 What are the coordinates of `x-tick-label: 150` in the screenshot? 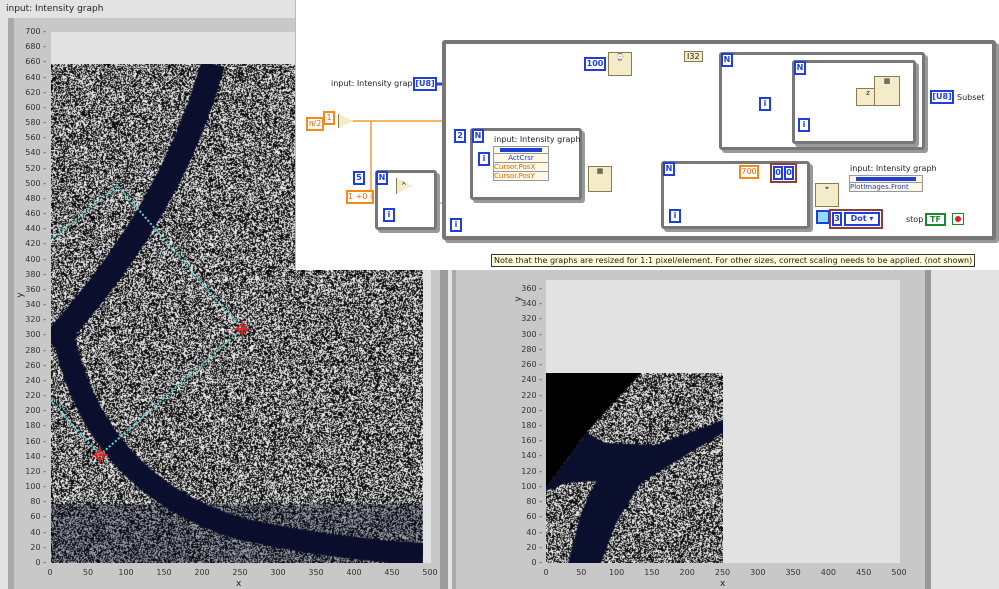 It's located at (652, 572).